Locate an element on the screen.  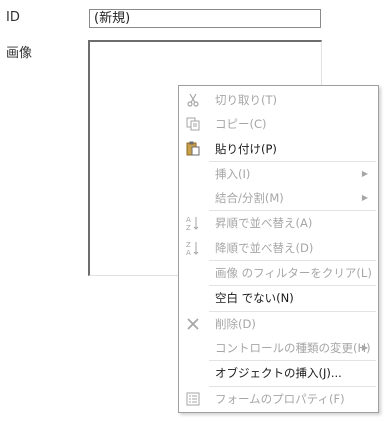
menu-item-change-control-type: コントロールの種類の変更(H) ▶ is located at coordinates (278, 348).